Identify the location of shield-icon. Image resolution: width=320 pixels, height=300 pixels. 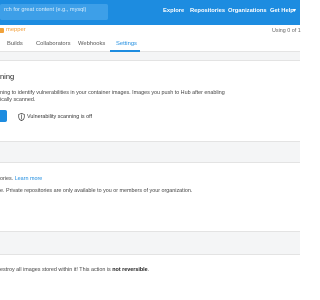
(21, 117).